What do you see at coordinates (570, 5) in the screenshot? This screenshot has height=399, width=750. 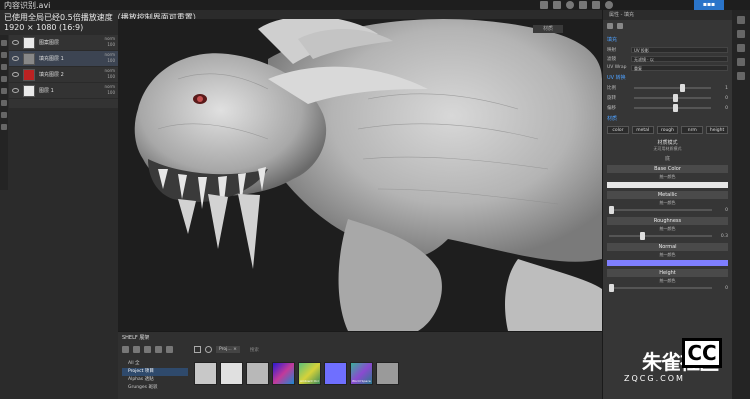 I see `record-icon` at bounding box center [570, 5].